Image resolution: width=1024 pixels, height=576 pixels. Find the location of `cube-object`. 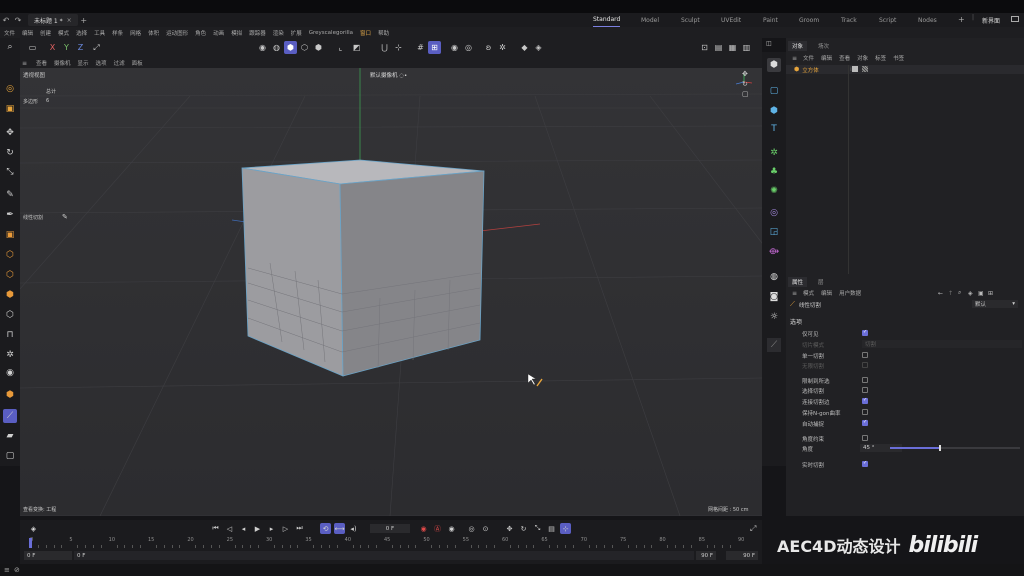

cube-object is located at coordinates (363, 268).